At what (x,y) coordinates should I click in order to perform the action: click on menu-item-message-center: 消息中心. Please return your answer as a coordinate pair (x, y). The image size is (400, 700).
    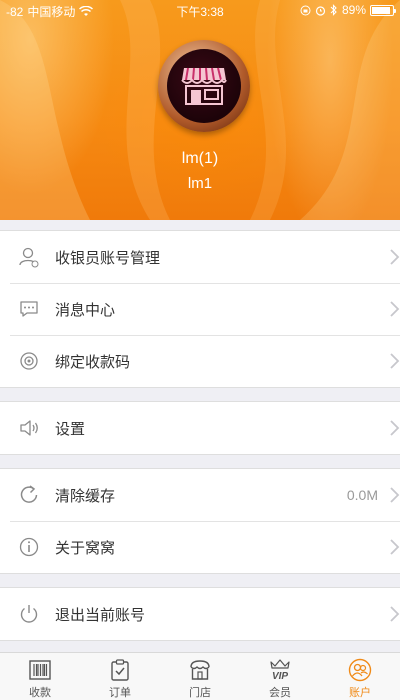
    Looking at the image, I should click on (200, 309).